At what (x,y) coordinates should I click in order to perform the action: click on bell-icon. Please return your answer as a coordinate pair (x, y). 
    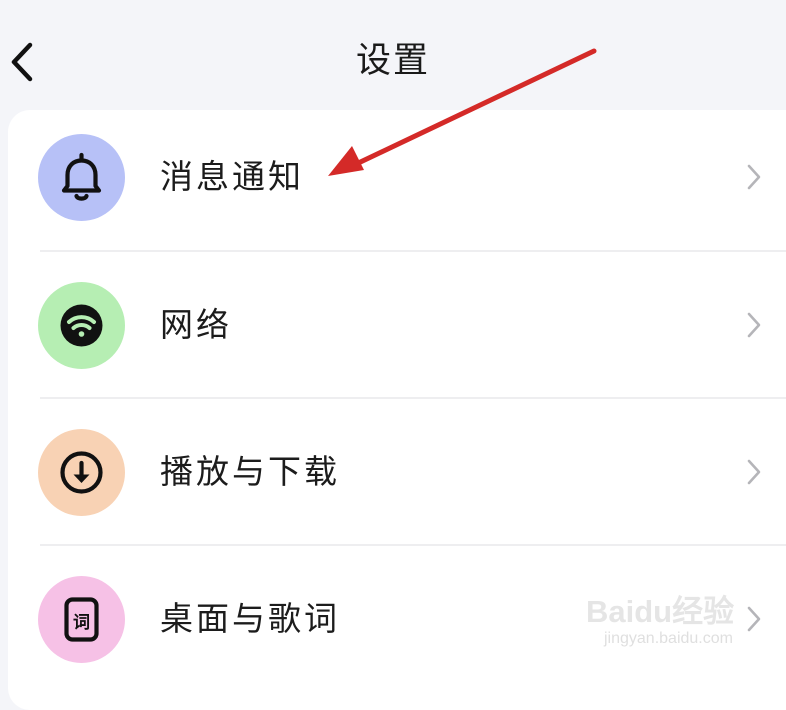
    Looking at the image, I should click on (81, 176).